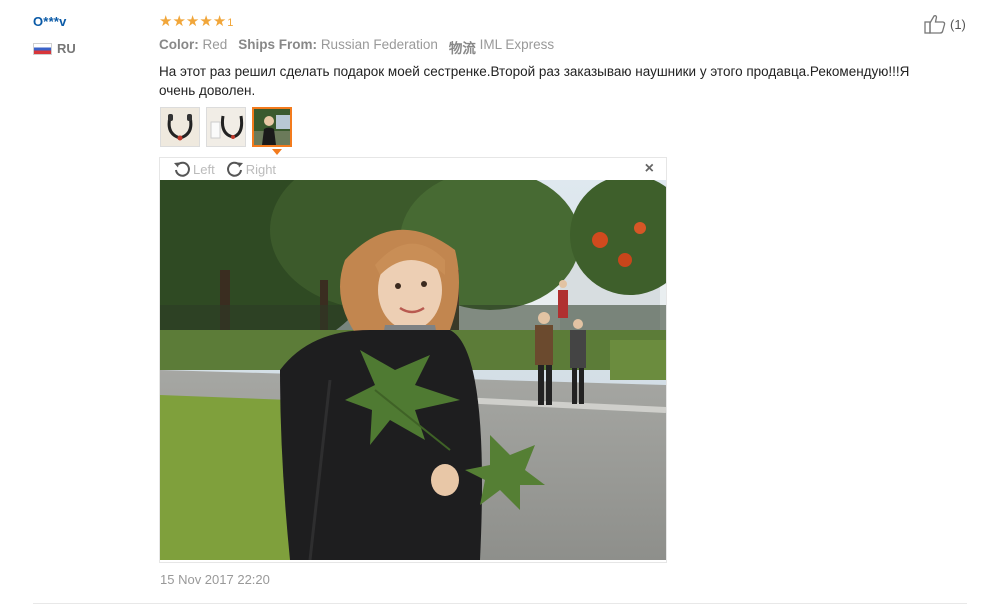 The width and height of the screenshot is (1000, 608). What do you see at coordinates (234, 169) in the screenshot?
I see `rotate-right-icon` at bounding box center [234, 169].